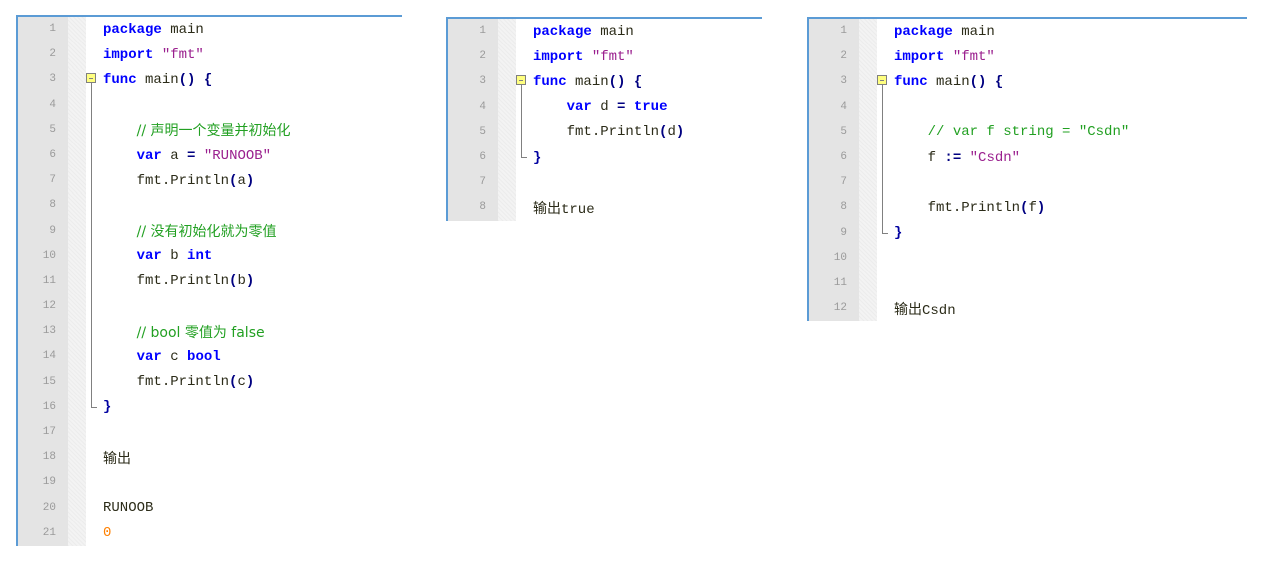 The width and height of the screenshot is (1264, 561). What do you see at coordinates (196, 130) in the screenshot?
I see `code-text: // 声明一个变量并初始化` at bounding box center [196, 130].